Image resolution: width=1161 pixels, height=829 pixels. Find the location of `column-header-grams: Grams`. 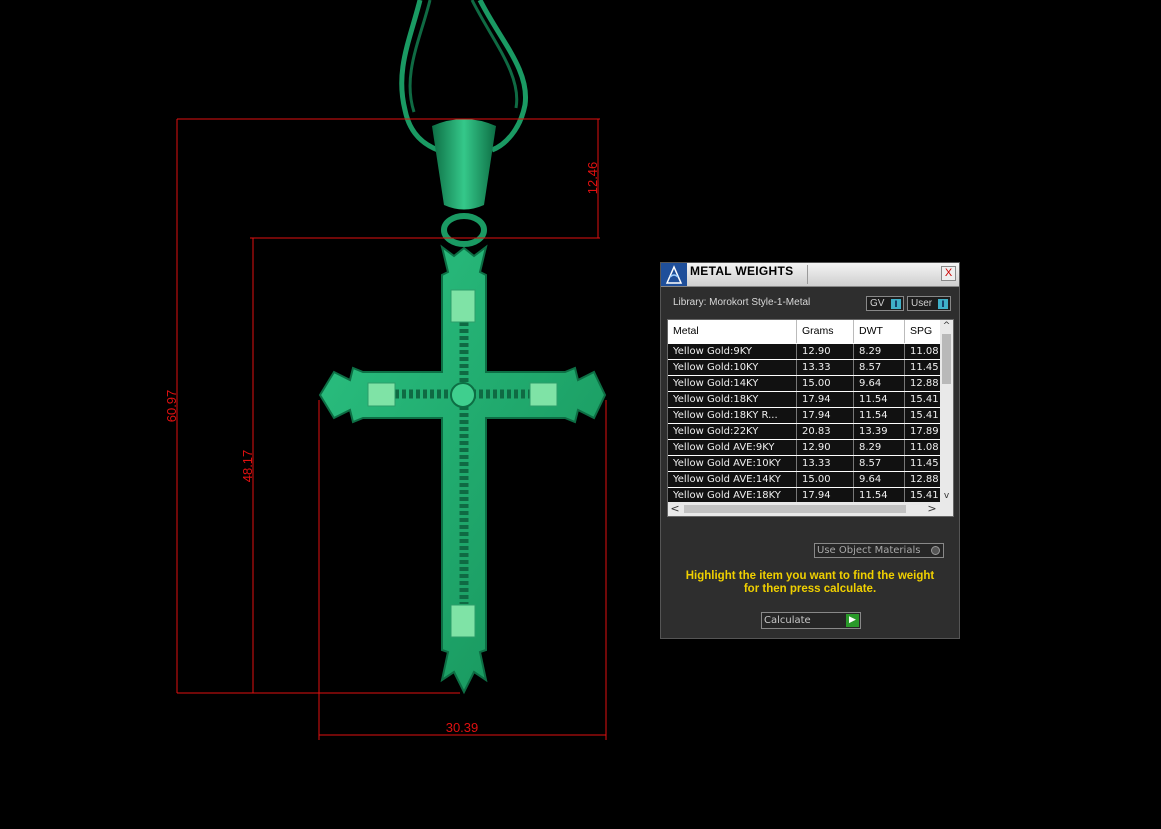

column-header-grams: Grams is located at coordinates (825, 331).